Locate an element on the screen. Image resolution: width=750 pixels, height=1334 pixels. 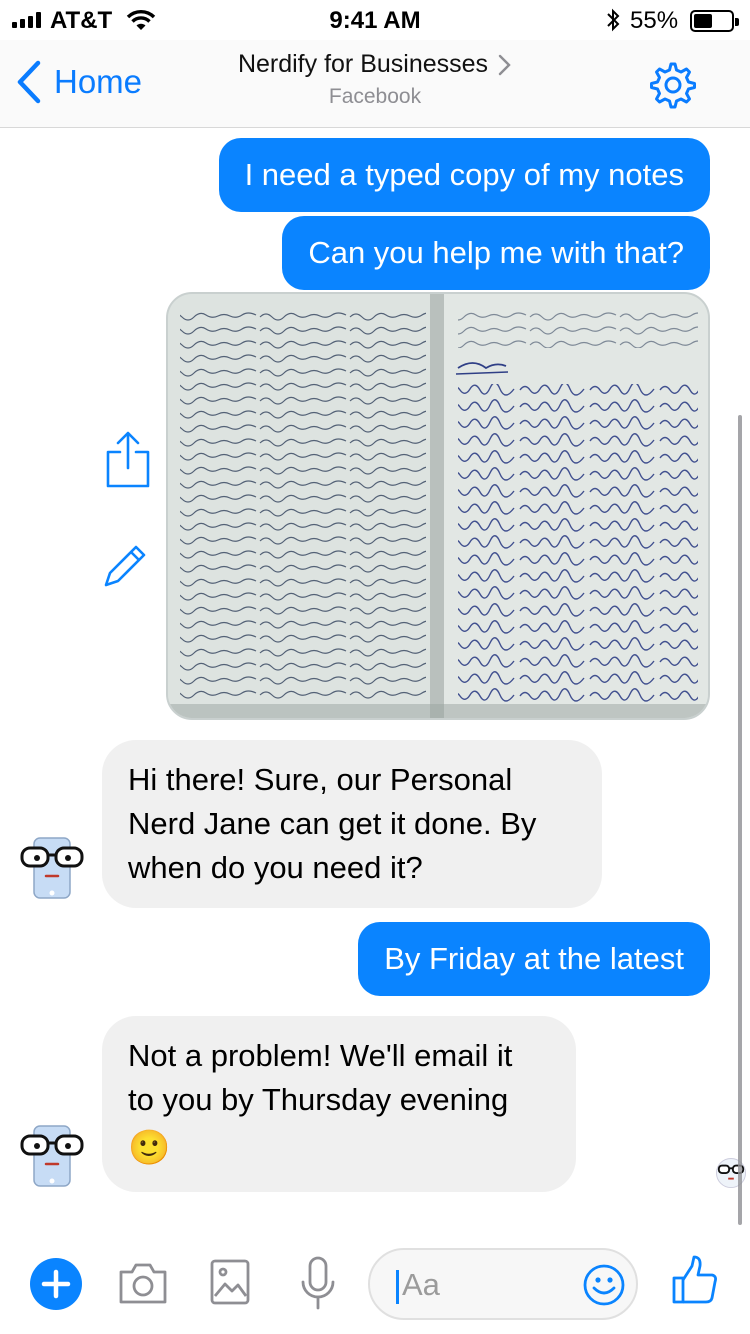
conversation-header: Home Nerdify for Businesses Facebook is located at coordinates (375, 84).